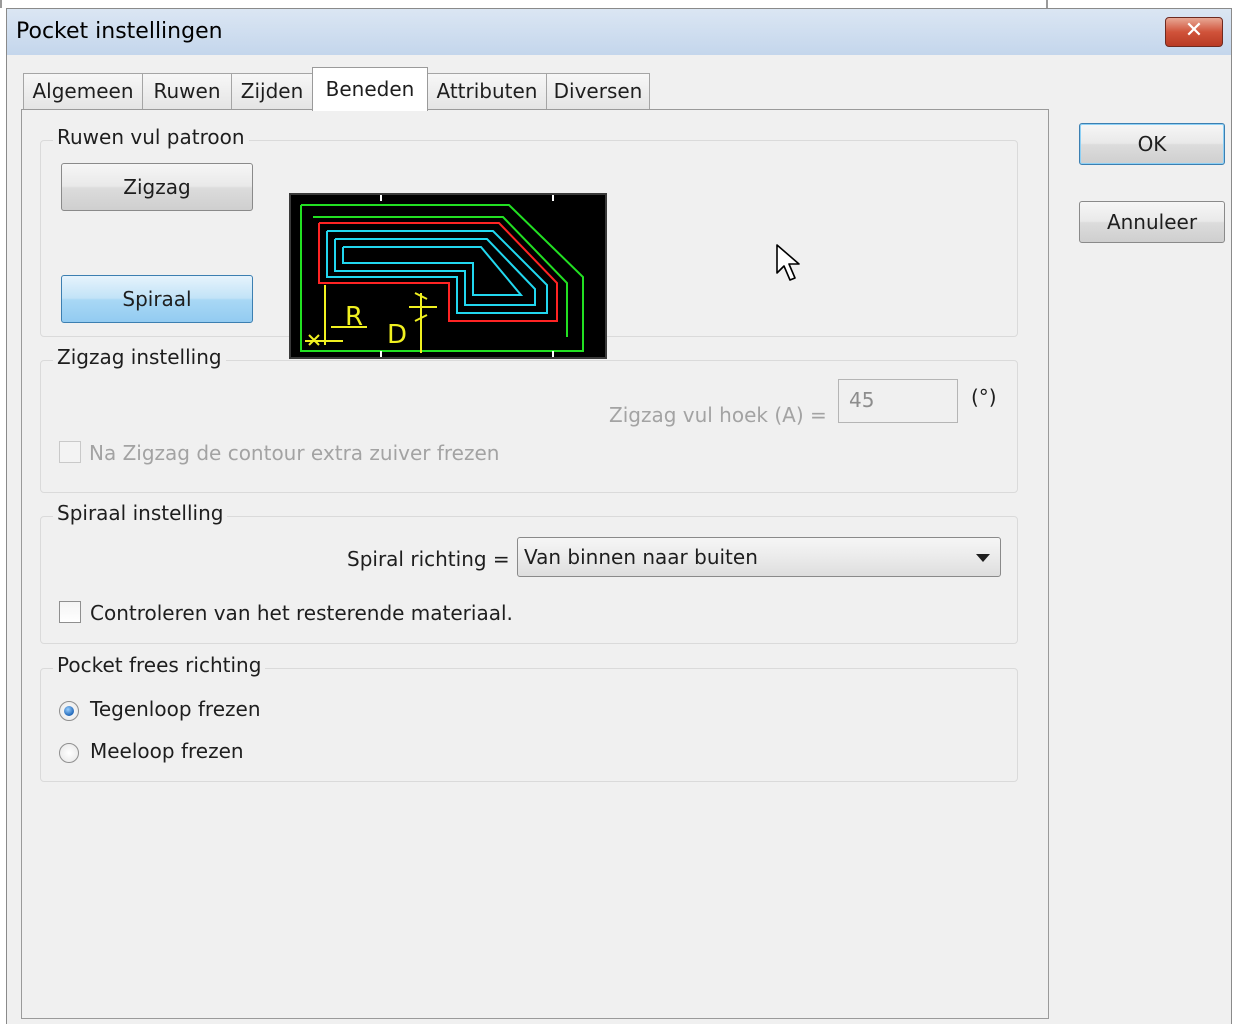 Image resolution: width=1235 pixels, height=1024 pixels. What do you see at coordinates (70, 452) in the screenshot?
I see `zigzag-contour-checkbox` at bounding box center [70, 452].